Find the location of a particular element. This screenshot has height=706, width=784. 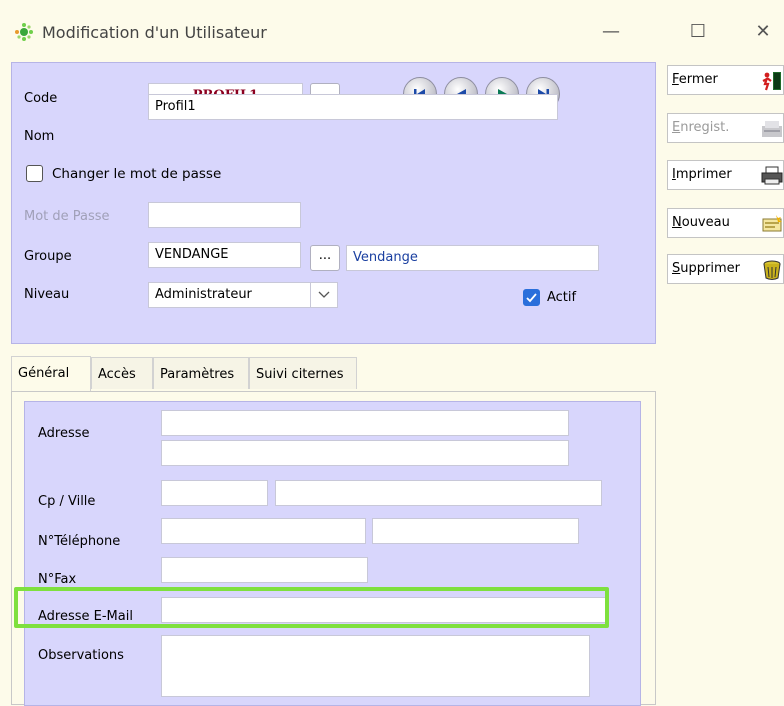

fax-label: N°Fax is located at coordinates (57, 579).